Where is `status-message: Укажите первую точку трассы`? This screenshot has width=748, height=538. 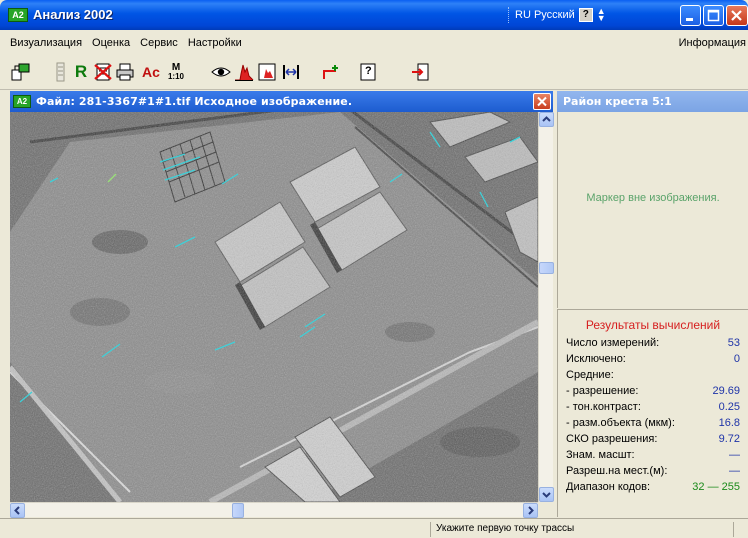
status-message: Укажите первую точку трассы is located at coordinates (505, 528).